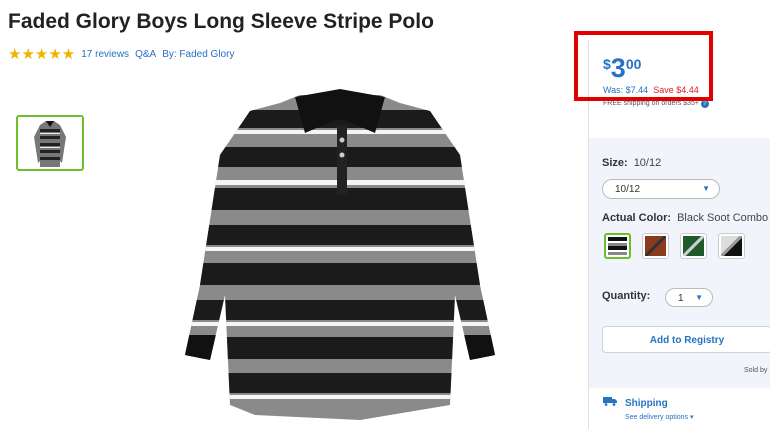 The width and height of the screenshot is (770, 430). What do you see at coordinates (655, 246) in the screenshot?
I see `color-swatch-brown` at bounding box center [655, 246].